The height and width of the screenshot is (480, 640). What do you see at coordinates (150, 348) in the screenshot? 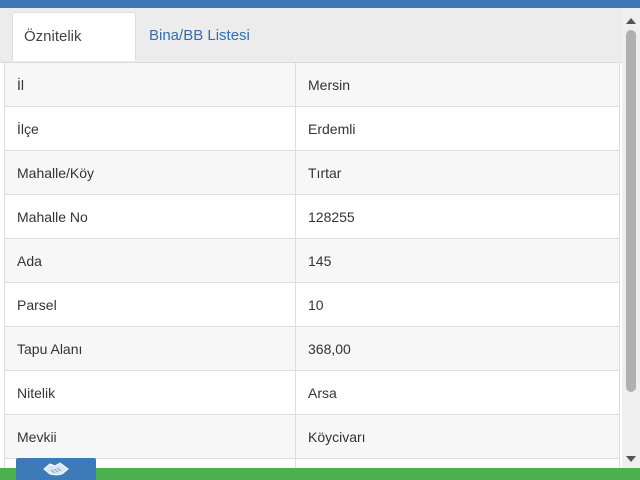
I see `attribute-key: Tapu Alanı` at bounding box center [150, 348].